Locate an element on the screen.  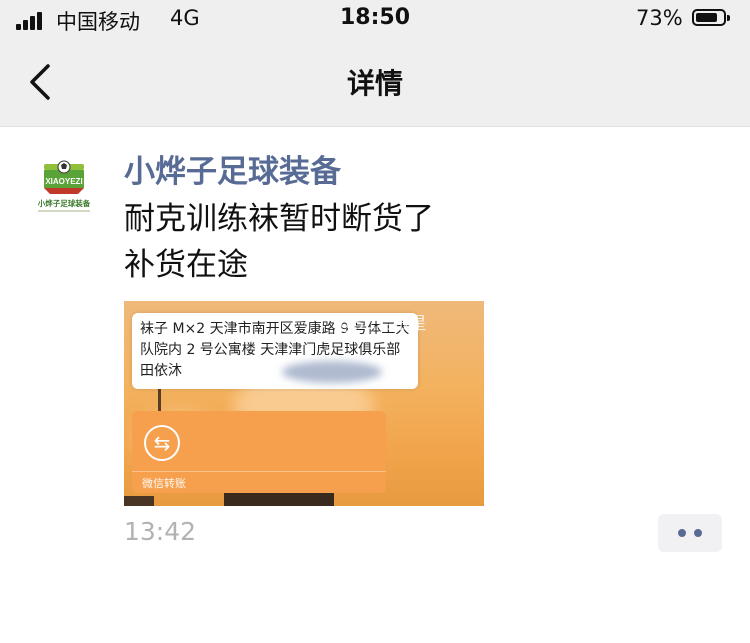
avatar-caption: 小烨子足球装备 is located at coordinates (64, 203).